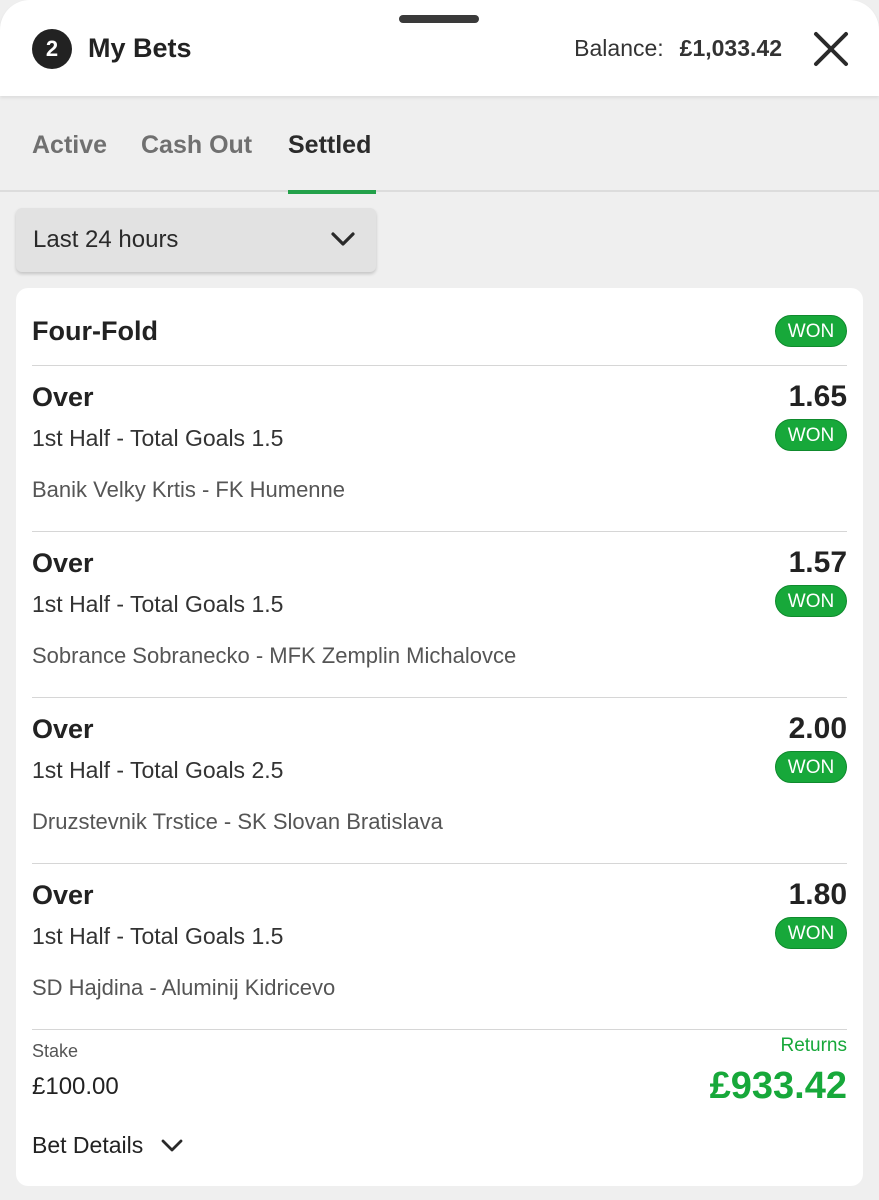 Image resolution: width=879 pixels, height=1200 pixels. Describe the element at coordinates (55, 1051) in the screenshot. I see `stake-label: Stake` at that location.